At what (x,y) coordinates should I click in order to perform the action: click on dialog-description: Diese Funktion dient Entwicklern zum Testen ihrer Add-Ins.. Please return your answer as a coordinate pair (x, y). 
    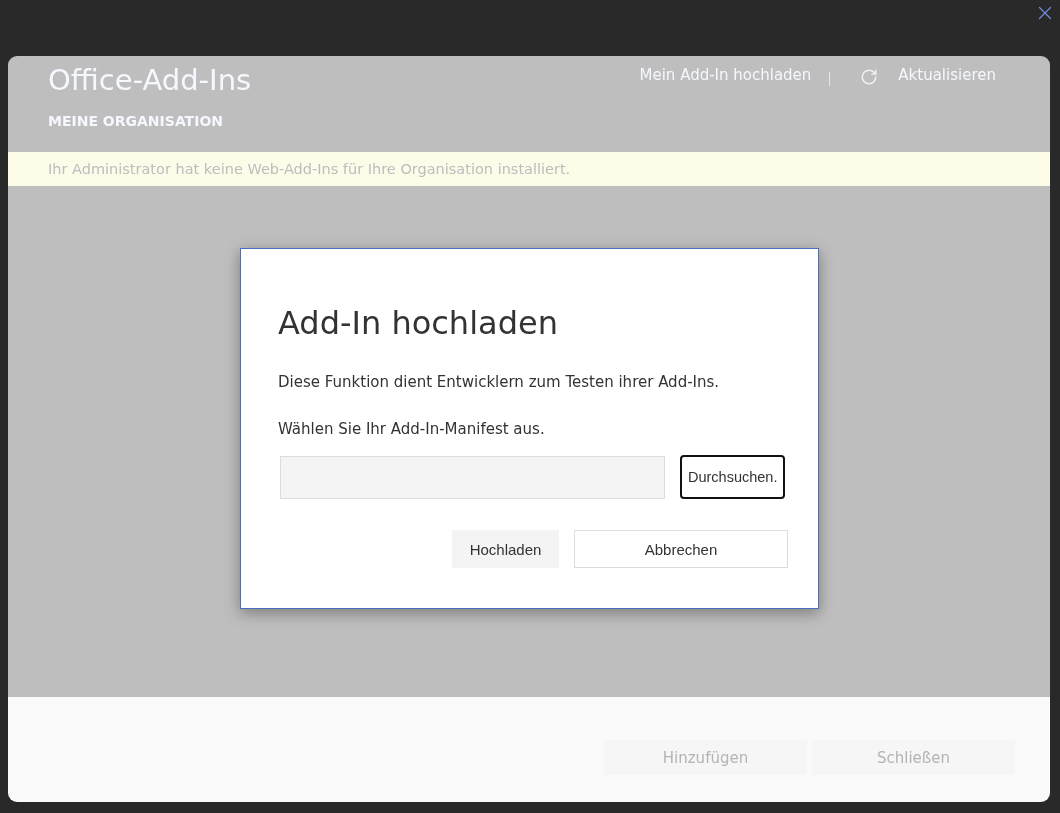
    Looking at the image, I should click on (499, 382).